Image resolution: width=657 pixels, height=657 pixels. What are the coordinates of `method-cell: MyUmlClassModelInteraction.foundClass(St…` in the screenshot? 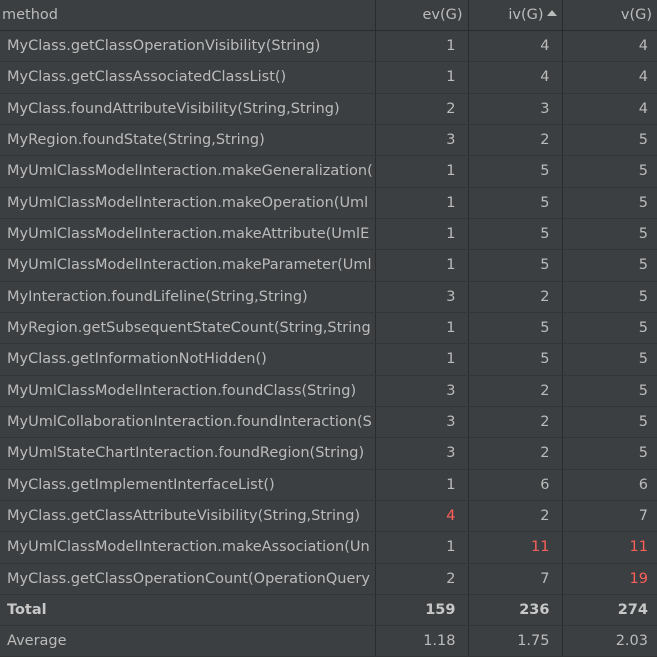 It's located at (188, 391).